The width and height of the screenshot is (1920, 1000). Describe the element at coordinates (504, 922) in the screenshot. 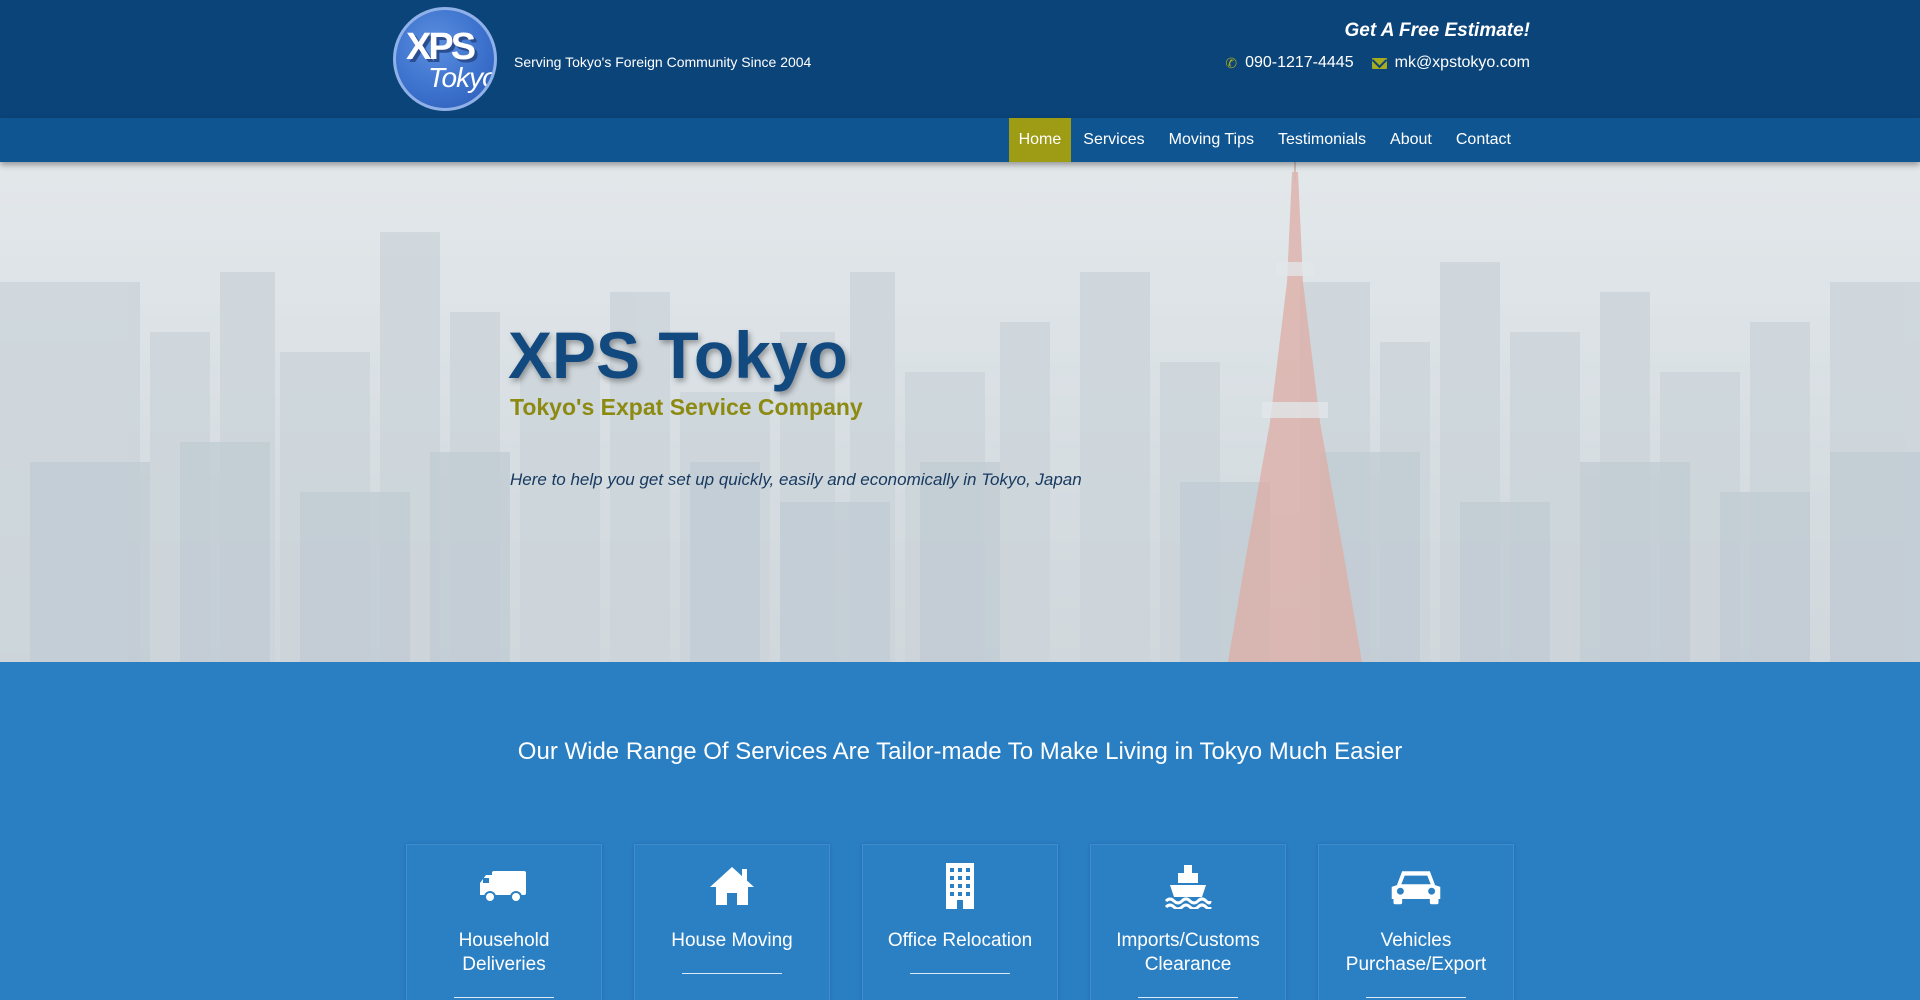

I see `service-card-household-deliveries: Household Deliveries` at that location.